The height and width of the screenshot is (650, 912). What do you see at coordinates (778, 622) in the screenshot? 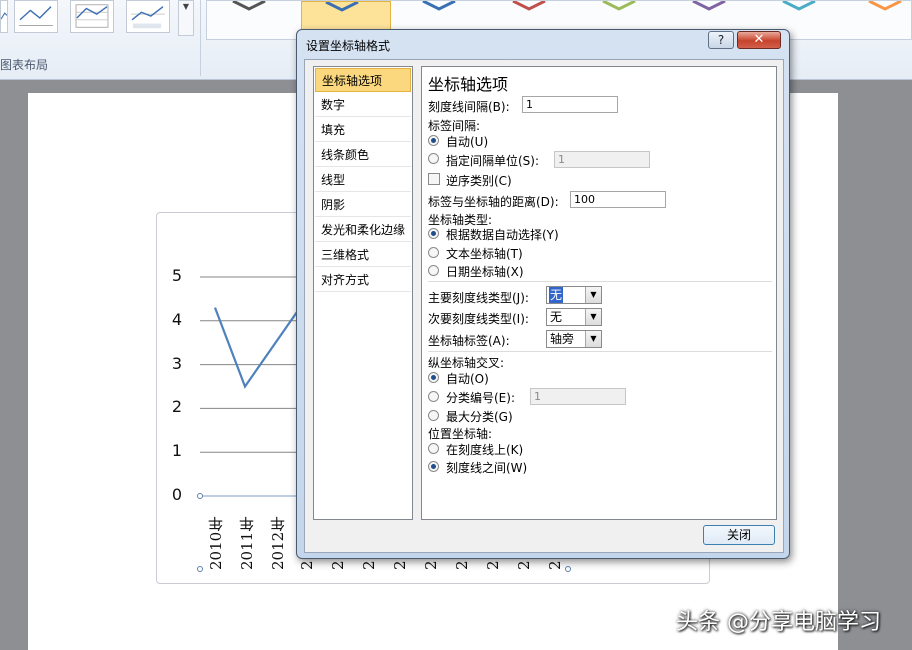
I see `watermark-text: 头条 @分享电脑学习` at bounding box center [778, 622].